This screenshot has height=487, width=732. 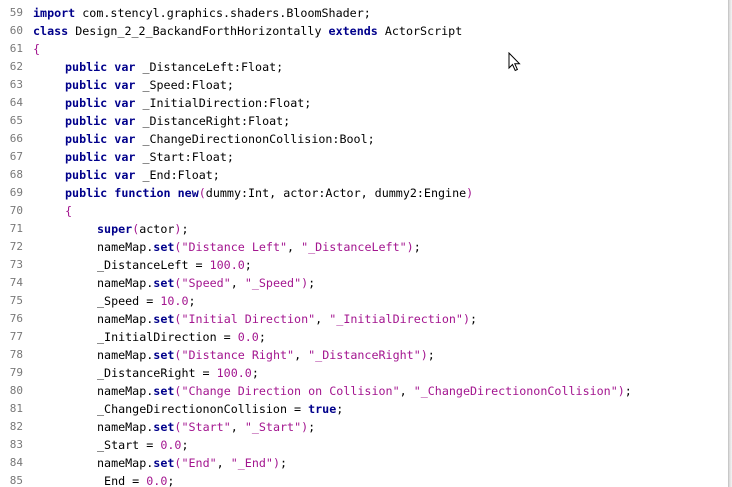 I want to click on code-text: _DistanceLeft = 100.0;, so click(x=174, y=265).